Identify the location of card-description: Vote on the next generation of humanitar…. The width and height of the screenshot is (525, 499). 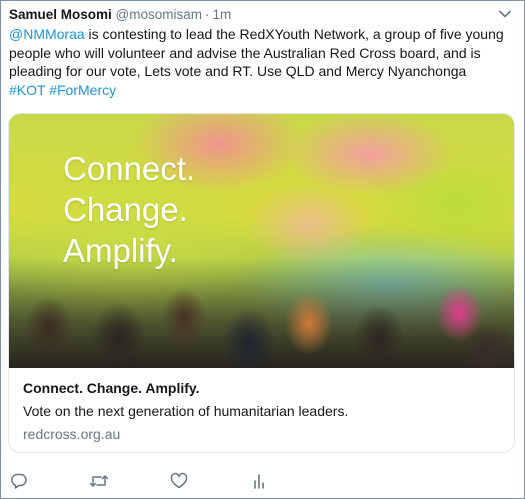
(186, 411).